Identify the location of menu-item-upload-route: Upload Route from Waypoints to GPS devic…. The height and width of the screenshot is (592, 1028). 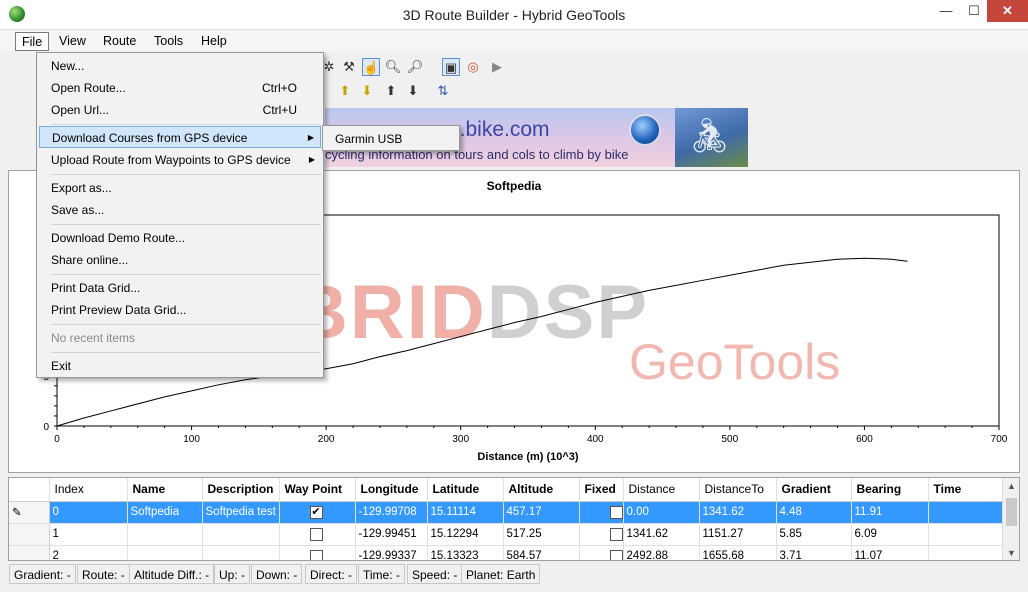
(180, 160).